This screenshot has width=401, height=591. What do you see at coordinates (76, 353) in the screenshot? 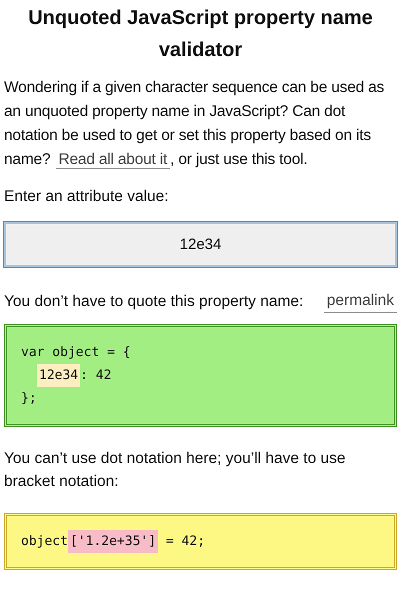
I see `code-text: var object = {` at bounding box center [76, 353].